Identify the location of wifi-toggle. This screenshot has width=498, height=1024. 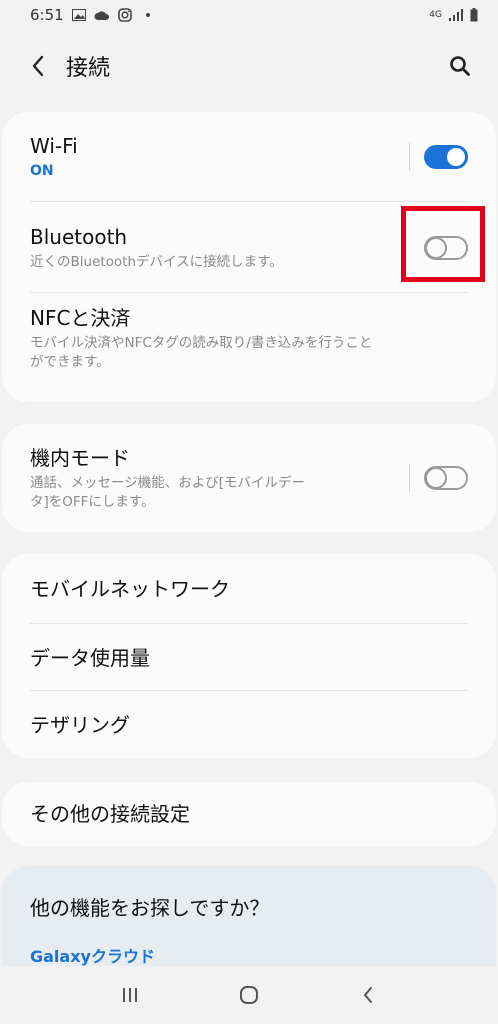
(446, 157).